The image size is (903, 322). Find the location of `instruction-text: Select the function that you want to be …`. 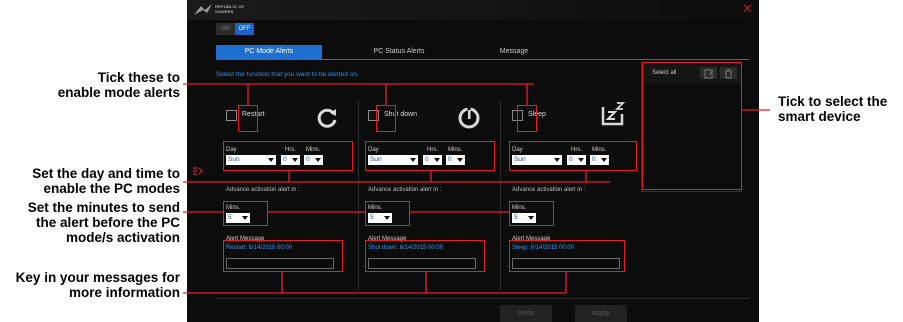

instruction-text: Select the function that you want to be … is located at coordinates (287, 74).